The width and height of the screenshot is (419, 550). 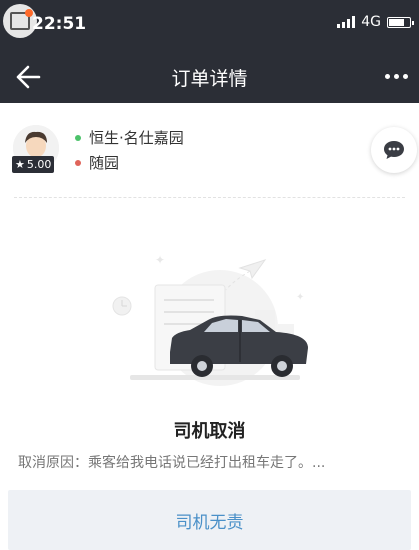 I want to click on chat-button, so click(x=394, y=150).